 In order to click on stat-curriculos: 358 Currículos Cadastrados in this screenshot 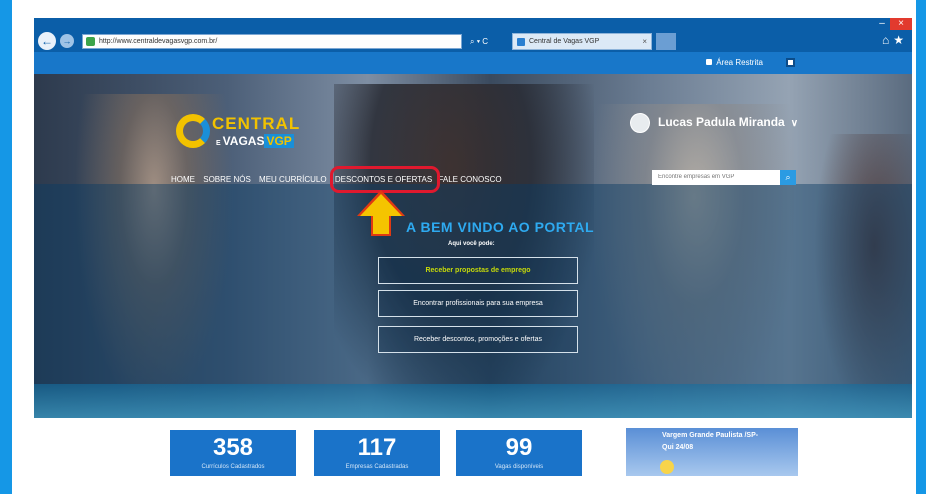, I will do `click(233, 453)`.